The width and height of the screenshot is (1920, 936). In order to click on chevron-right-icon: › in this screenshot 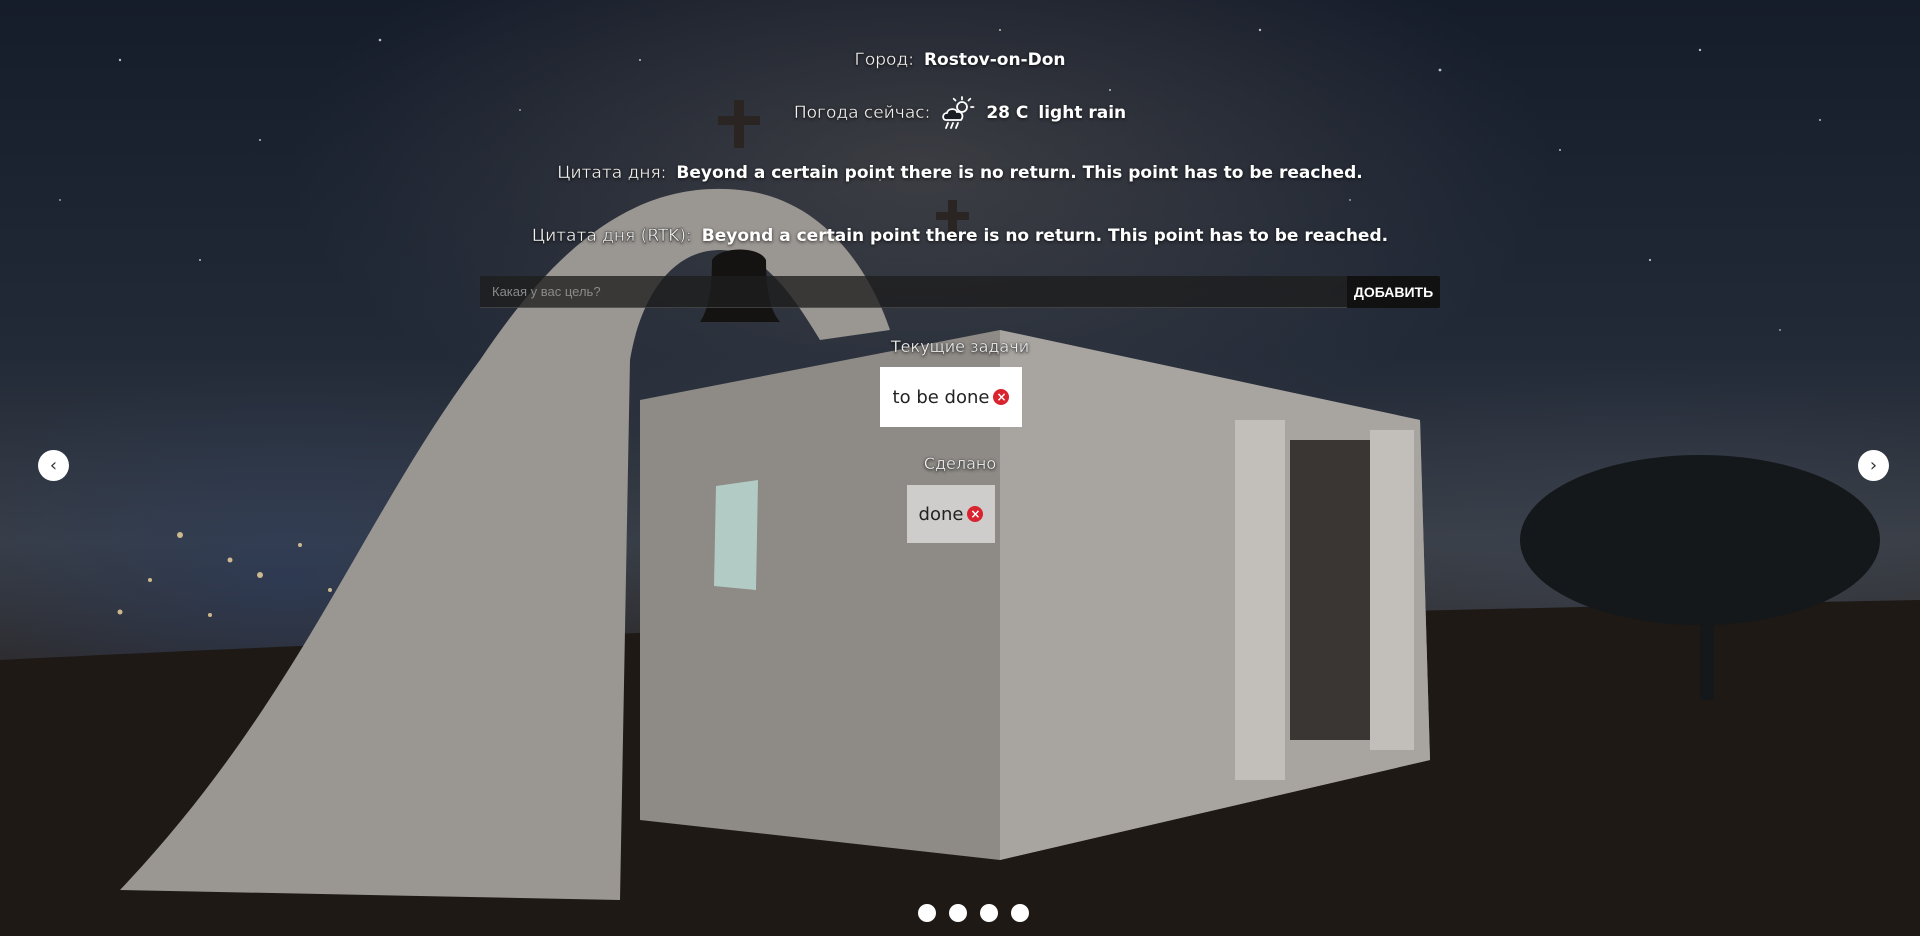, I will do `click(1873, 465)`.